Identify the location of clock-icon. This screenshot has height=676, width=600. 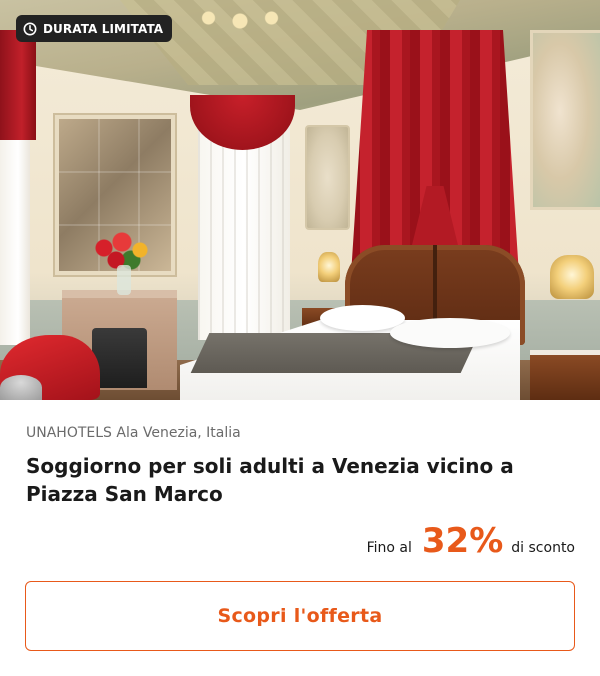
(30, 28).